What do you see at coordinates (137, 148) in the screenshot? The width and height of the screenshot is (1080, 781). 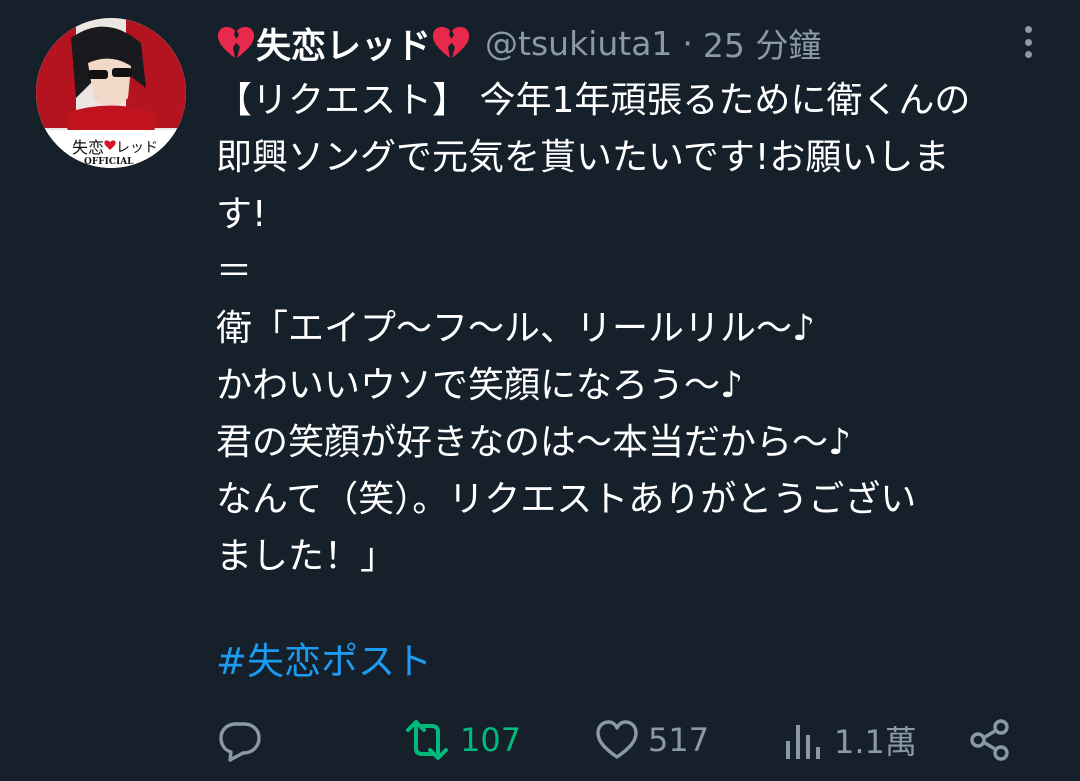 I see `avatar-text-bottom: レッド` at bounding box center [137, 148].